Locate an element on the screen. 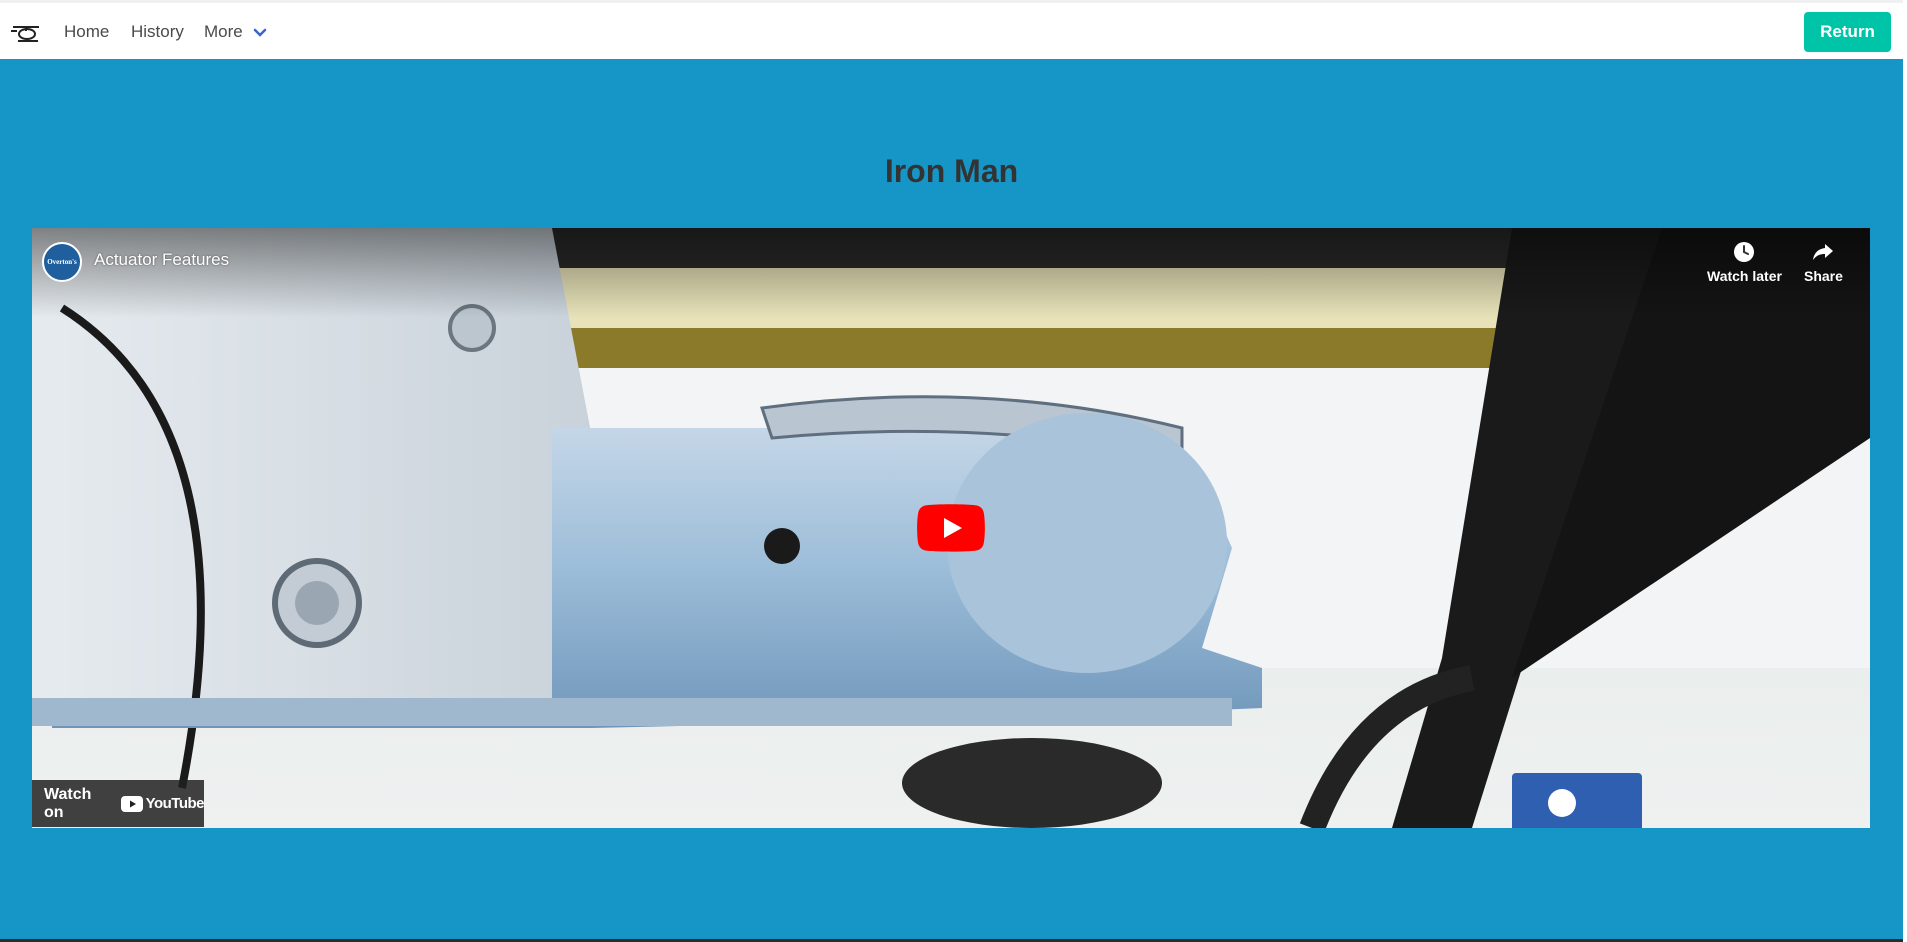  watch-later-button: Watch later is located at coordinates (1744, 262).